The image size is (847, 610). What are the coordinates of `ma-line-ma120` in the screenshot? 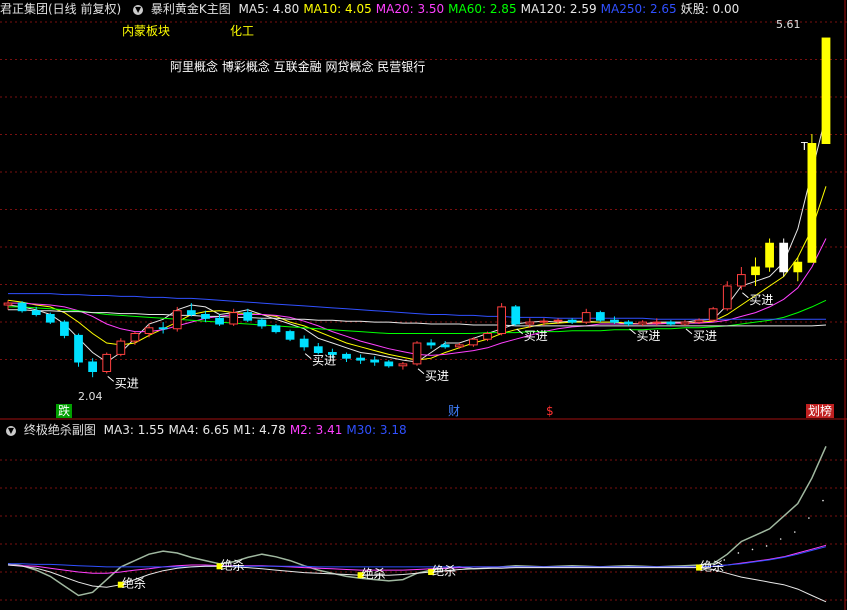 It's located at (417, 318).